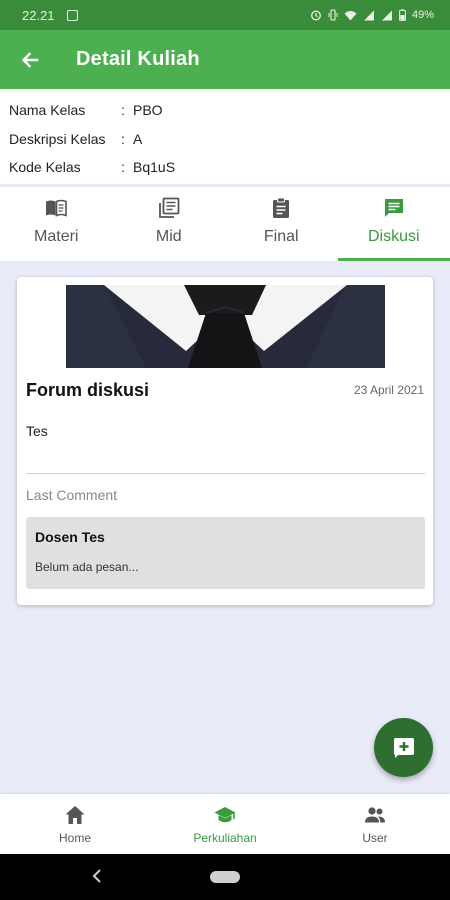  Describe the element at coordinates (281, 224) in the screenshot. I see `tab-final: Final` at that location.